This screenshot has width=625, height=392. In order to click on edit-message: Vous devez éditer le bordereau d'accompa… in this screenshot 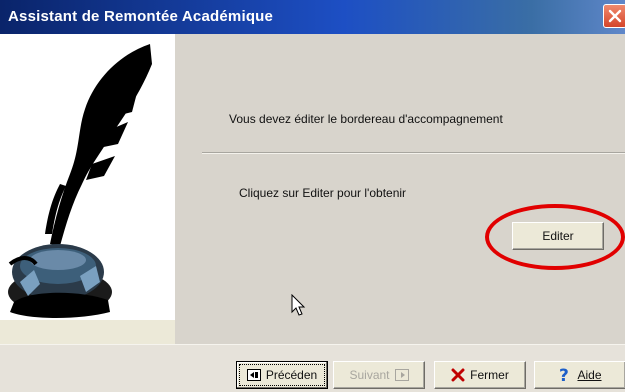, I will do `click(366, 119)`.